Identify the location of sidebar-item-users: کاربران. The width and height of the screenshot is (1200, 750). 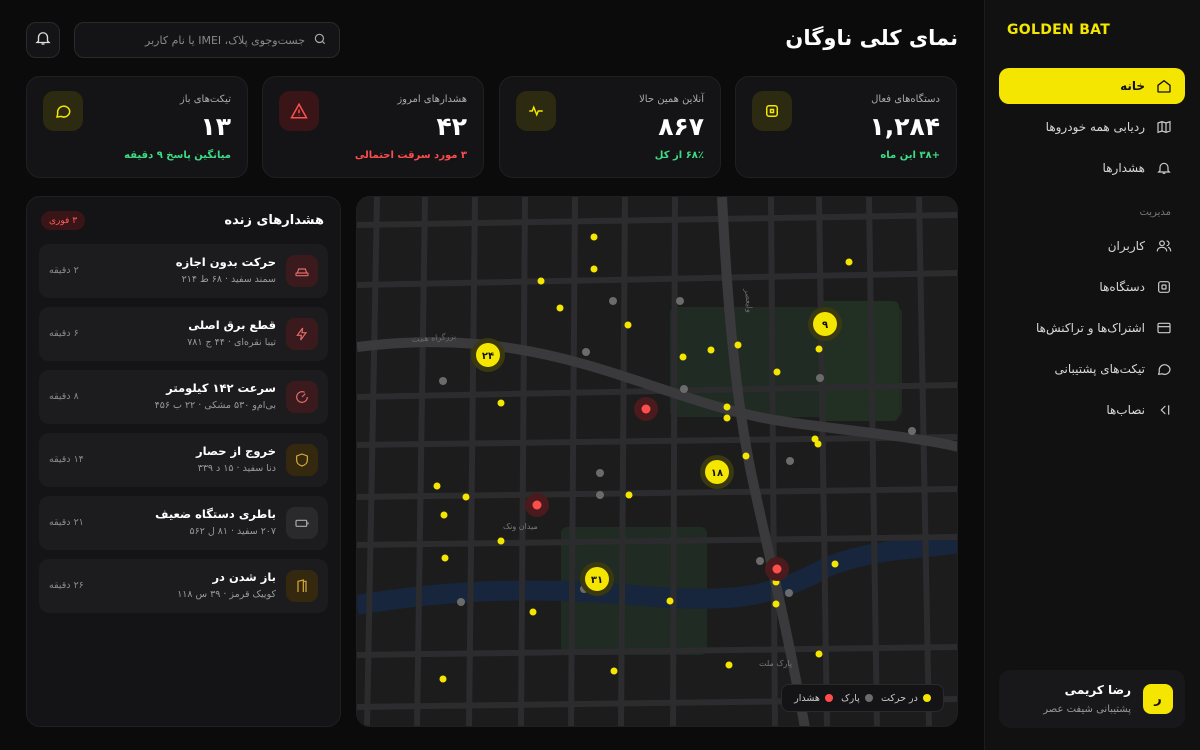
(1092, 246).